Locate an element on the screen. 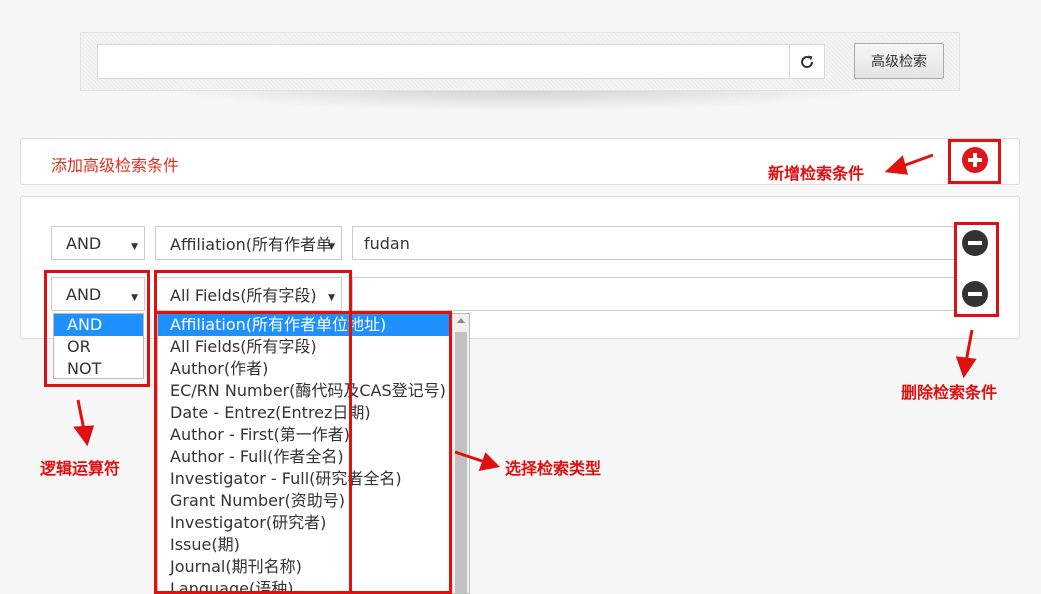  annotation-select-field-type: 选择检索类型 is located at coordinates (553, 468).